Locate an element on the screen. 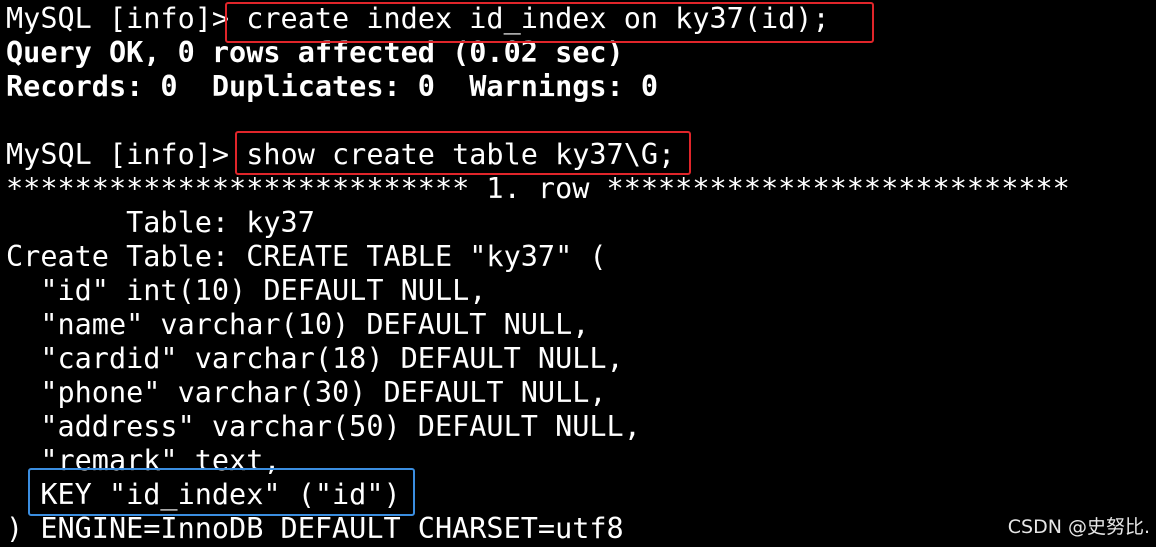  terminal-line-column-cardid: "cardid" varchar(18) DEFAULT NULL, is located at coordinates (315, 358).